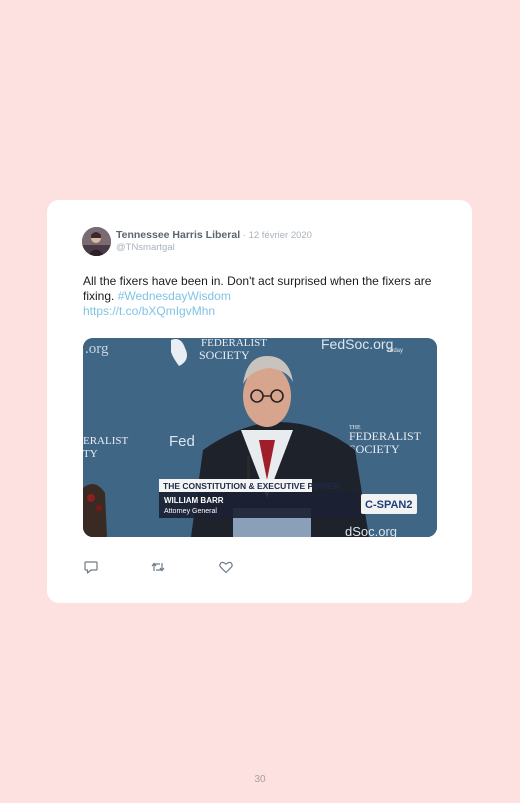 This screenshot has width=520, height=803. Describe the element at coordinates (190, 511) in the screenshot. I see `speaker-title: Attorney General` at that location.